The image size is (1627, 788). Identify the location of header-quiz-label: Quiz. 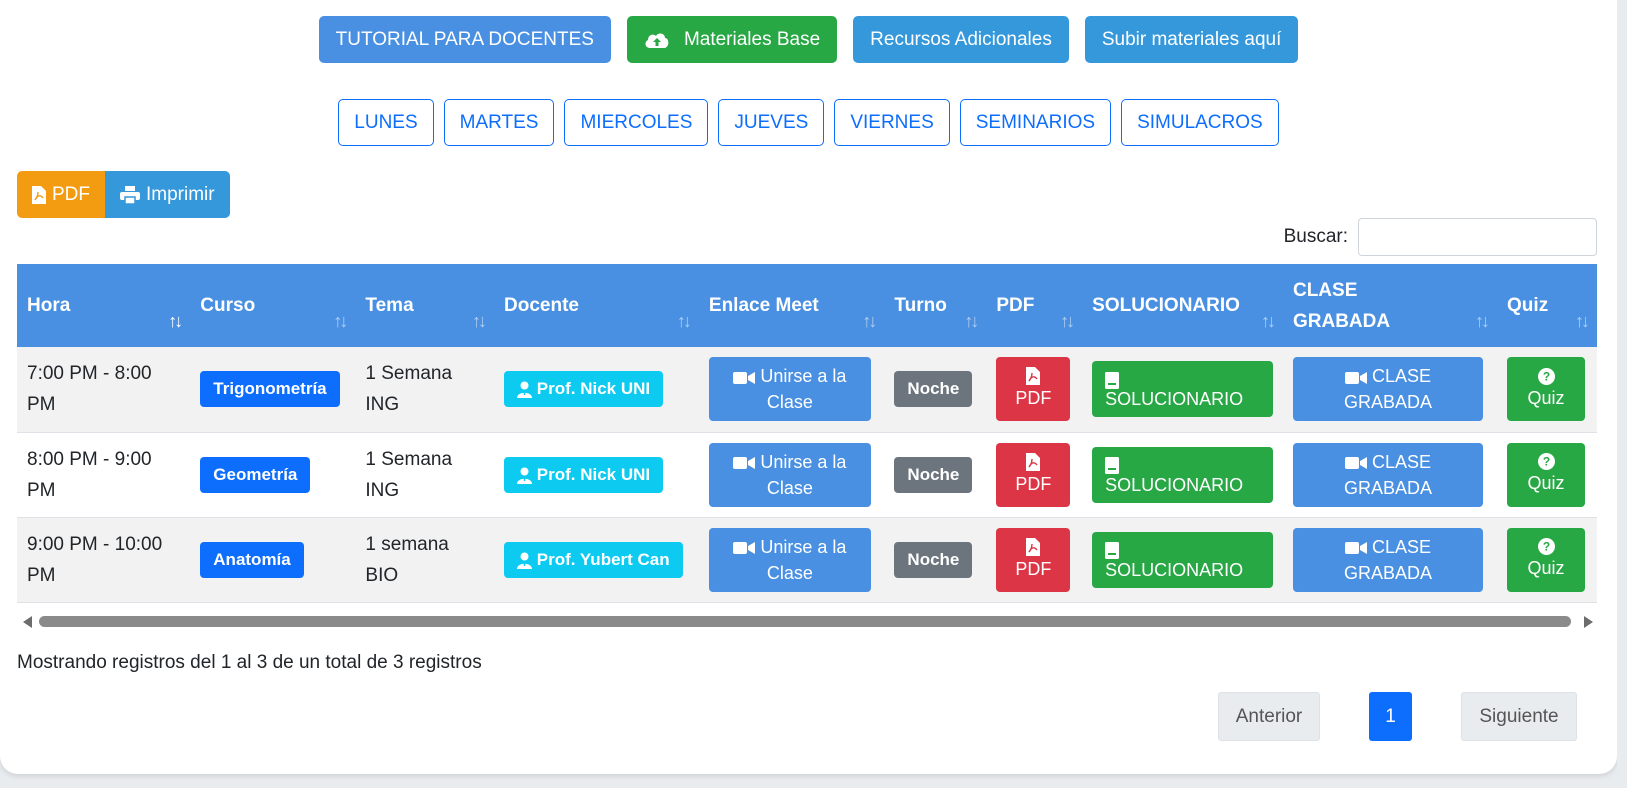
(1528, 305).